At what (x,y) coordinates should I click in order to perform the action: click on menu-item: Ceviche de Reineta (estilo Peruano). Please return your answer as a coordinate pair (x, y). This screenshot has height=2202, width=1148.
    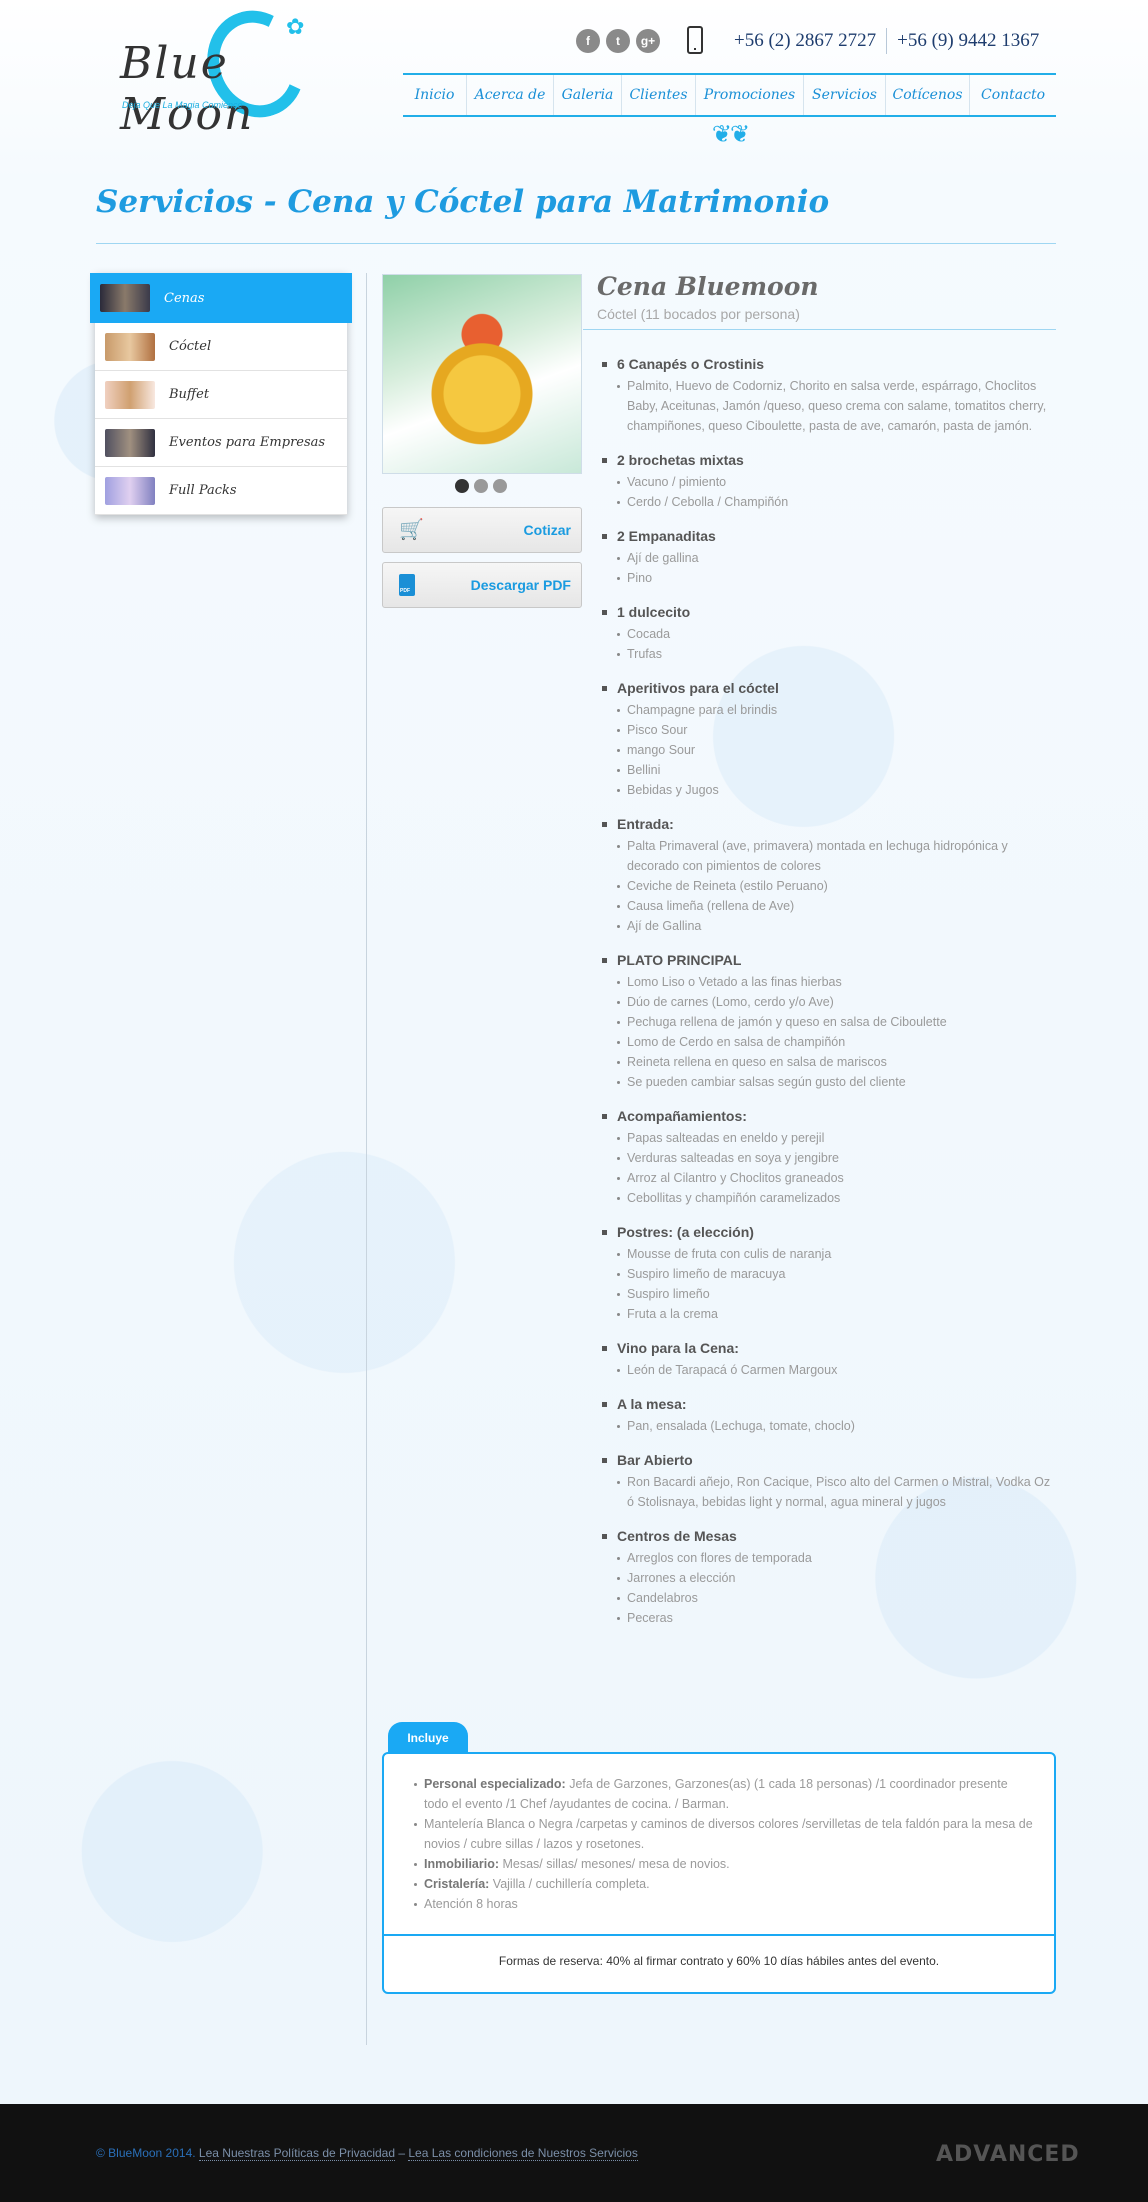
    Looking at the image, I should click on (836, 886).